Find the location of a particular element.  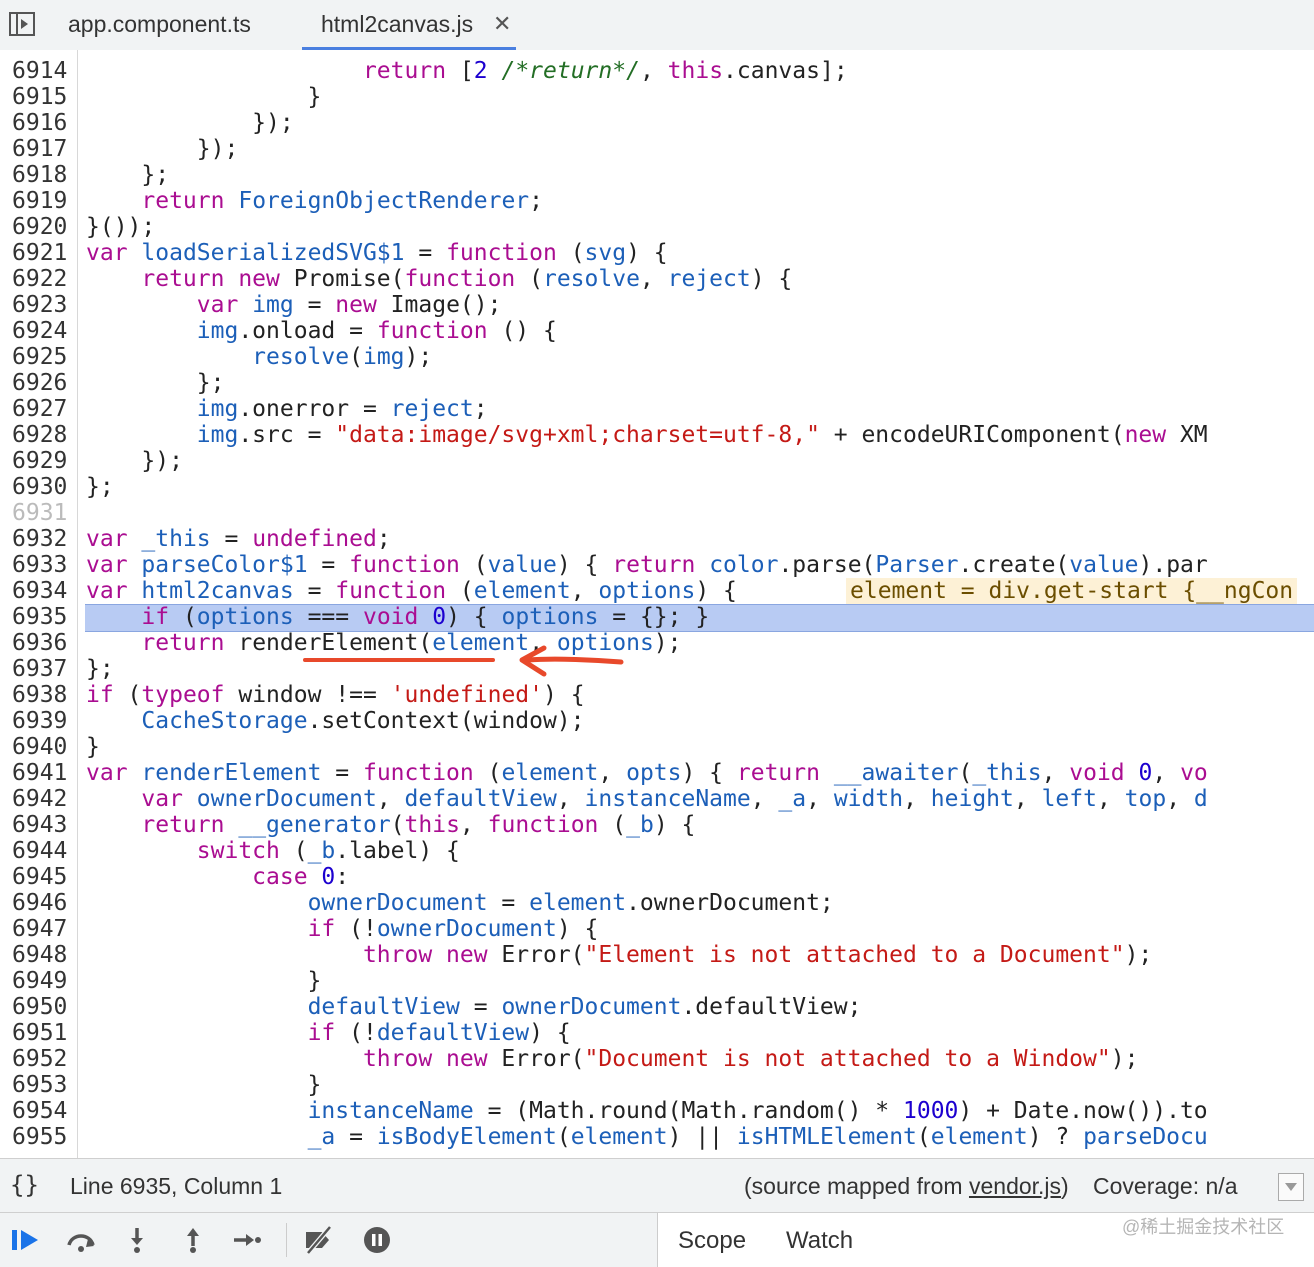

line-number: 6942 is located at coordinates (39, 799).